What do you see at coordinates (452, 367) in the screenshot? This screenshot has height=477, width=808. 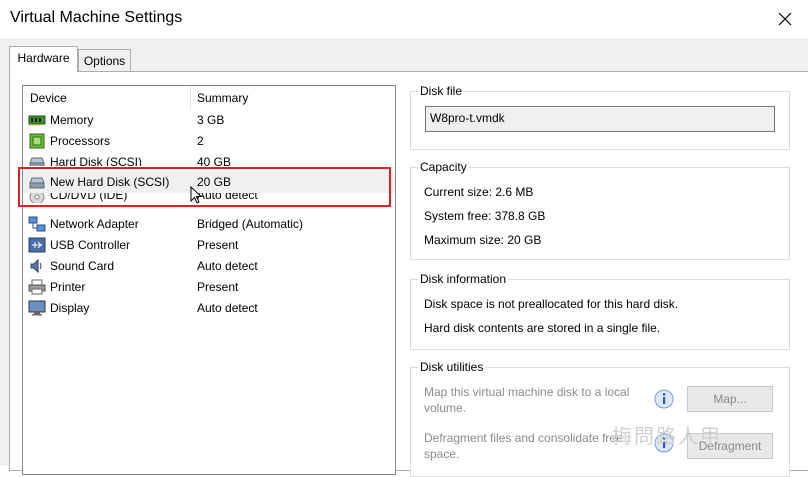 I see `group-title: Disk utilities` at bounding box center [452, 367].